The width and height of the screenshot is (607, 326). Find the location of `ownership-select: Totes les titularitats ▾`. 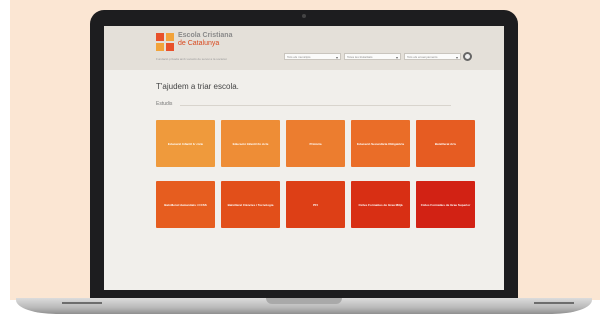

ownership-select: Totes les titularitats ▾ is located at coordinates (372, 56).